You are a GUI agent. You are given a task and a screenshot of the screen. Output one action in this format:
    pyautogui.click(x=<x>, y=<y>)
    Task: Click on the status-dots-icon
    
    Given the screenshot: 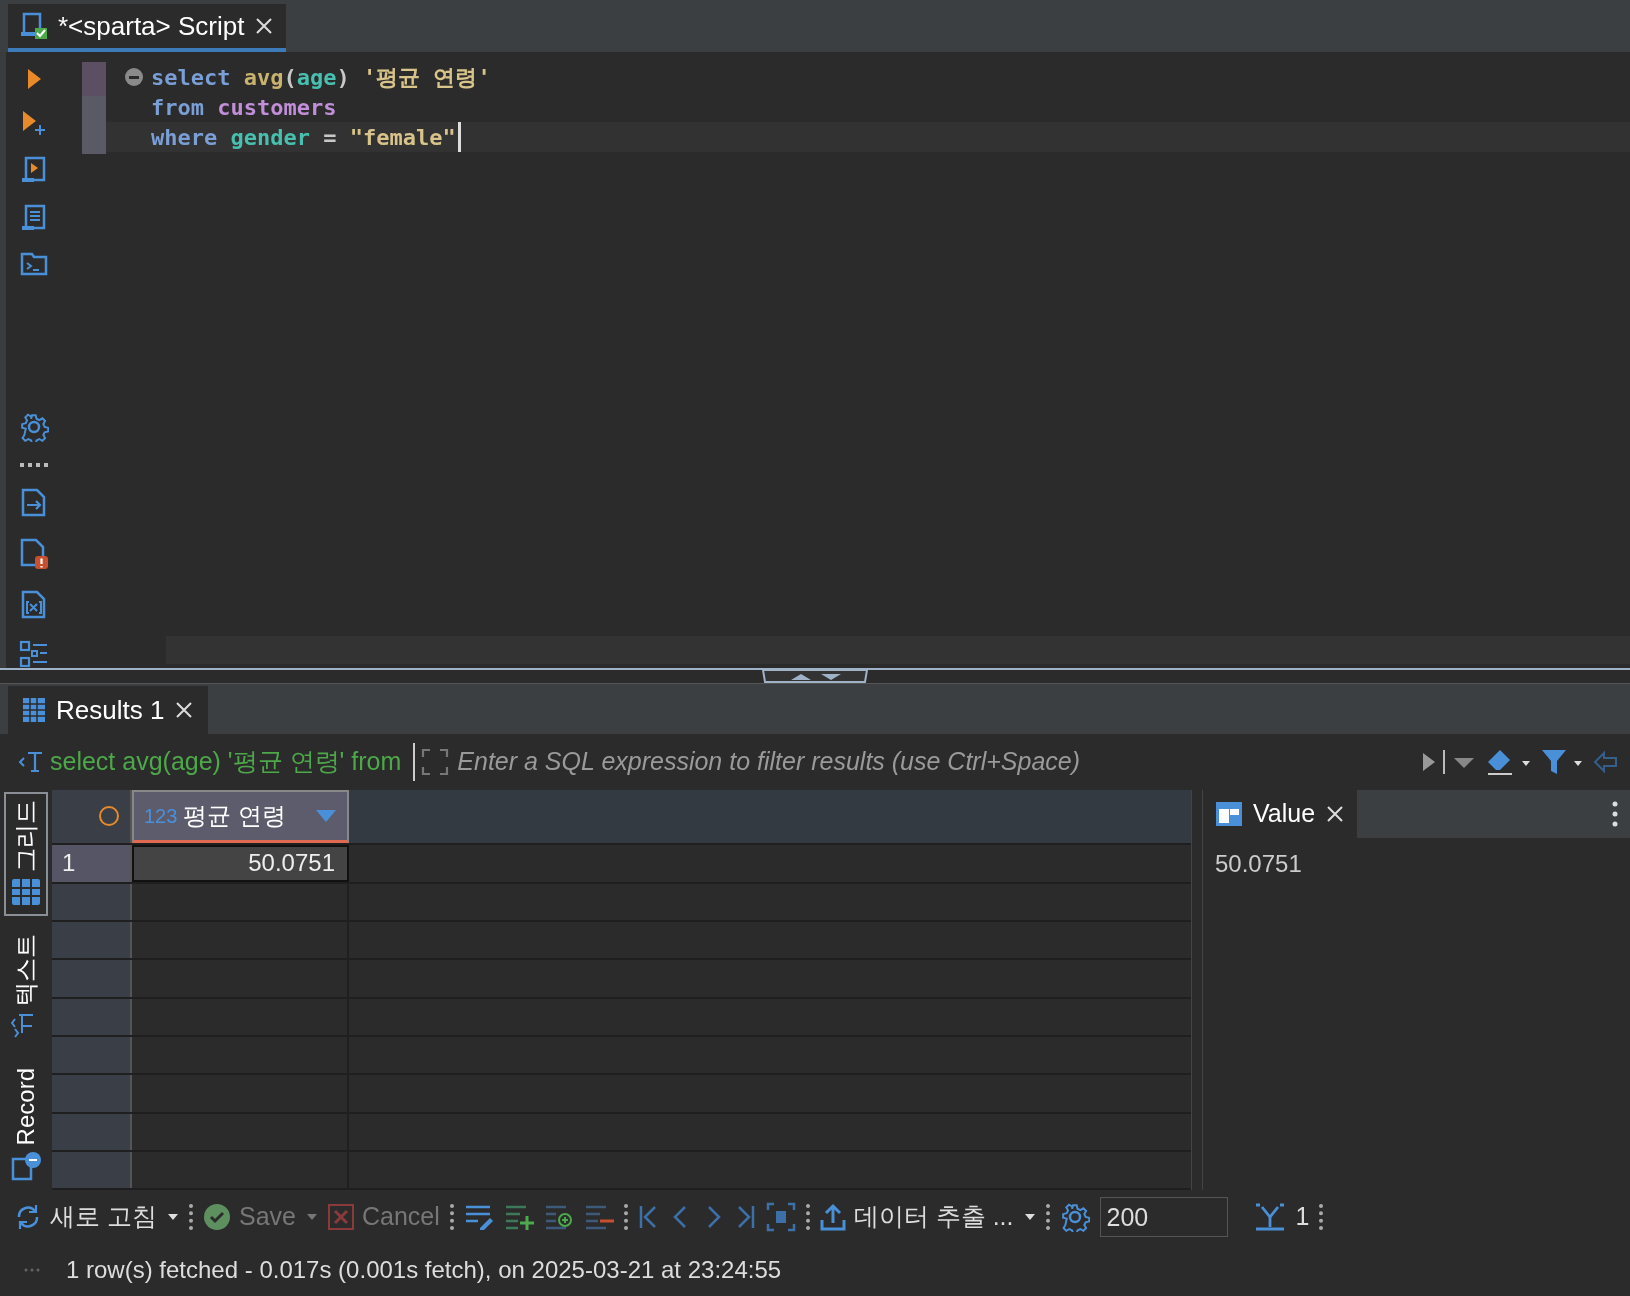 What is the action you would take?
    pyautogui.click(x=32, y=1270)
    